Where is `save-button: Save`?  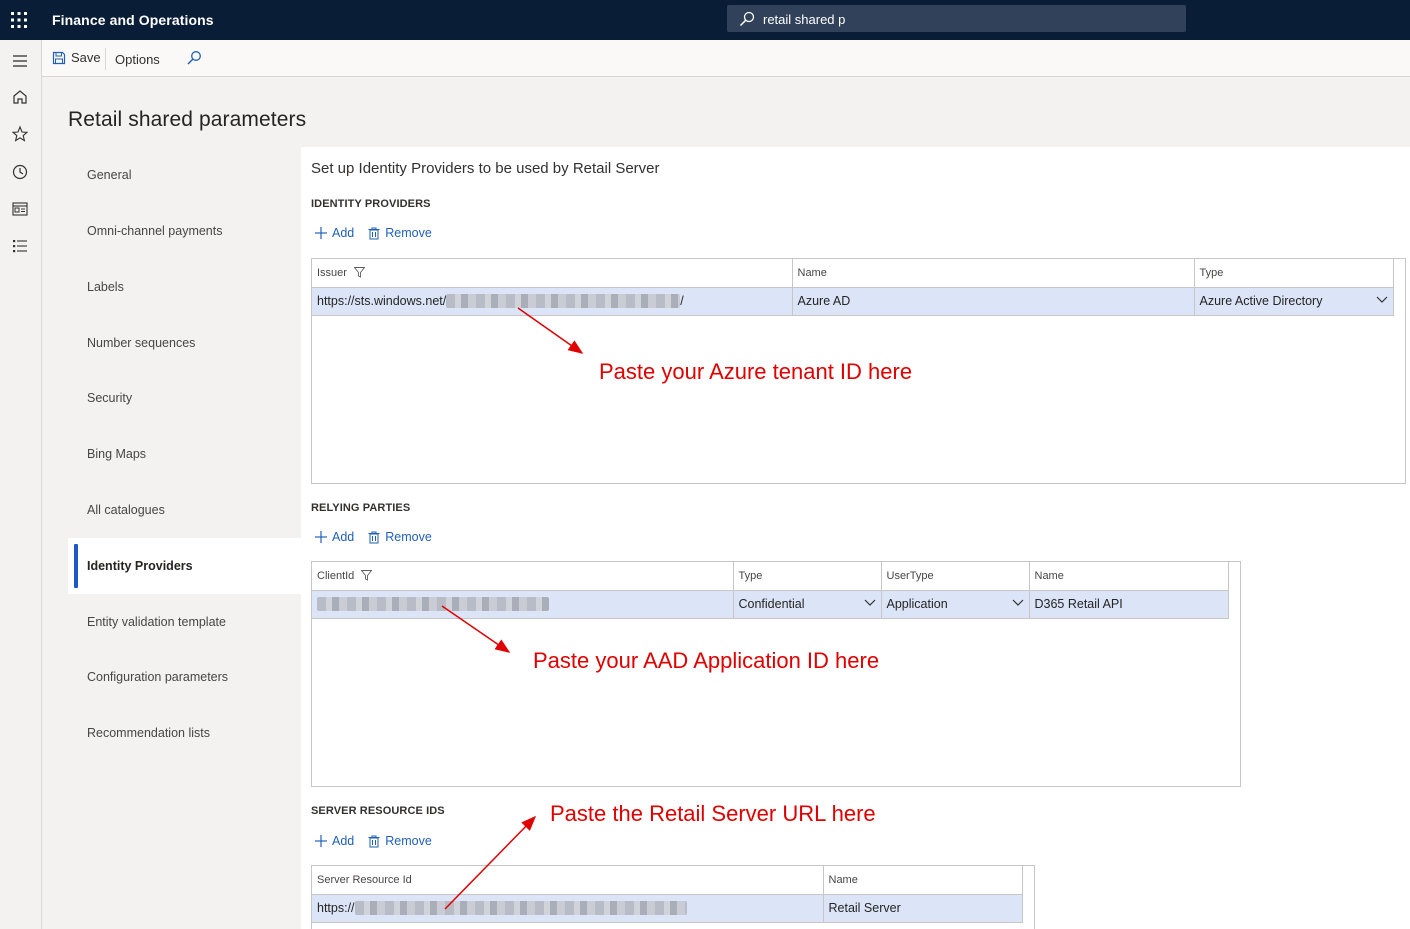
save-button: Save is located at coordinates (76, 57).